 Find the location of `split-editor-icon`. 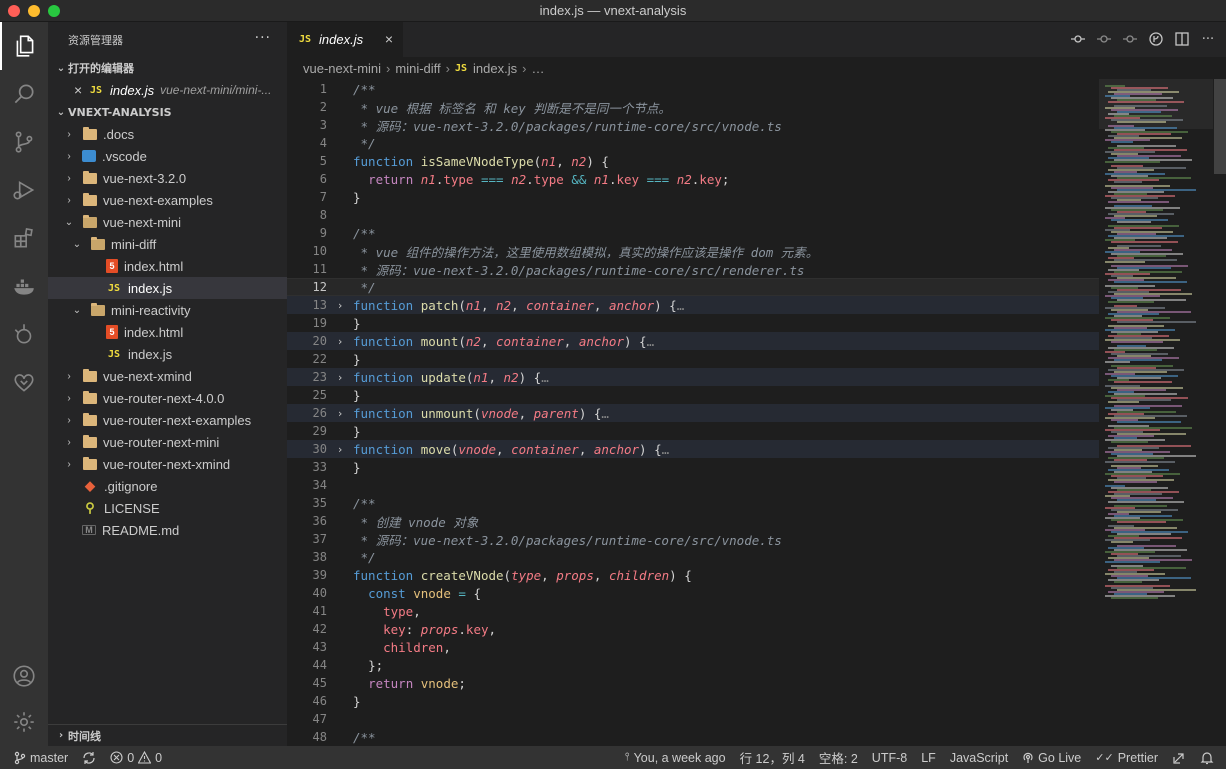

split-editor-icon is located at coordinates (1182, 39).